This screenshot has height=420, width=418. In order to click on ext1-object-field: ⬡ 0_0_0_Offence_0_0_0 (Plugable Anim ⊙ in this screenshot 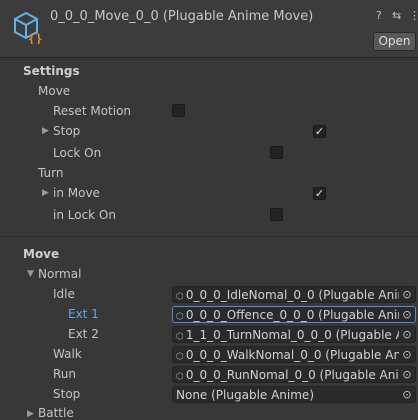, I will do `click(294, 314)`.